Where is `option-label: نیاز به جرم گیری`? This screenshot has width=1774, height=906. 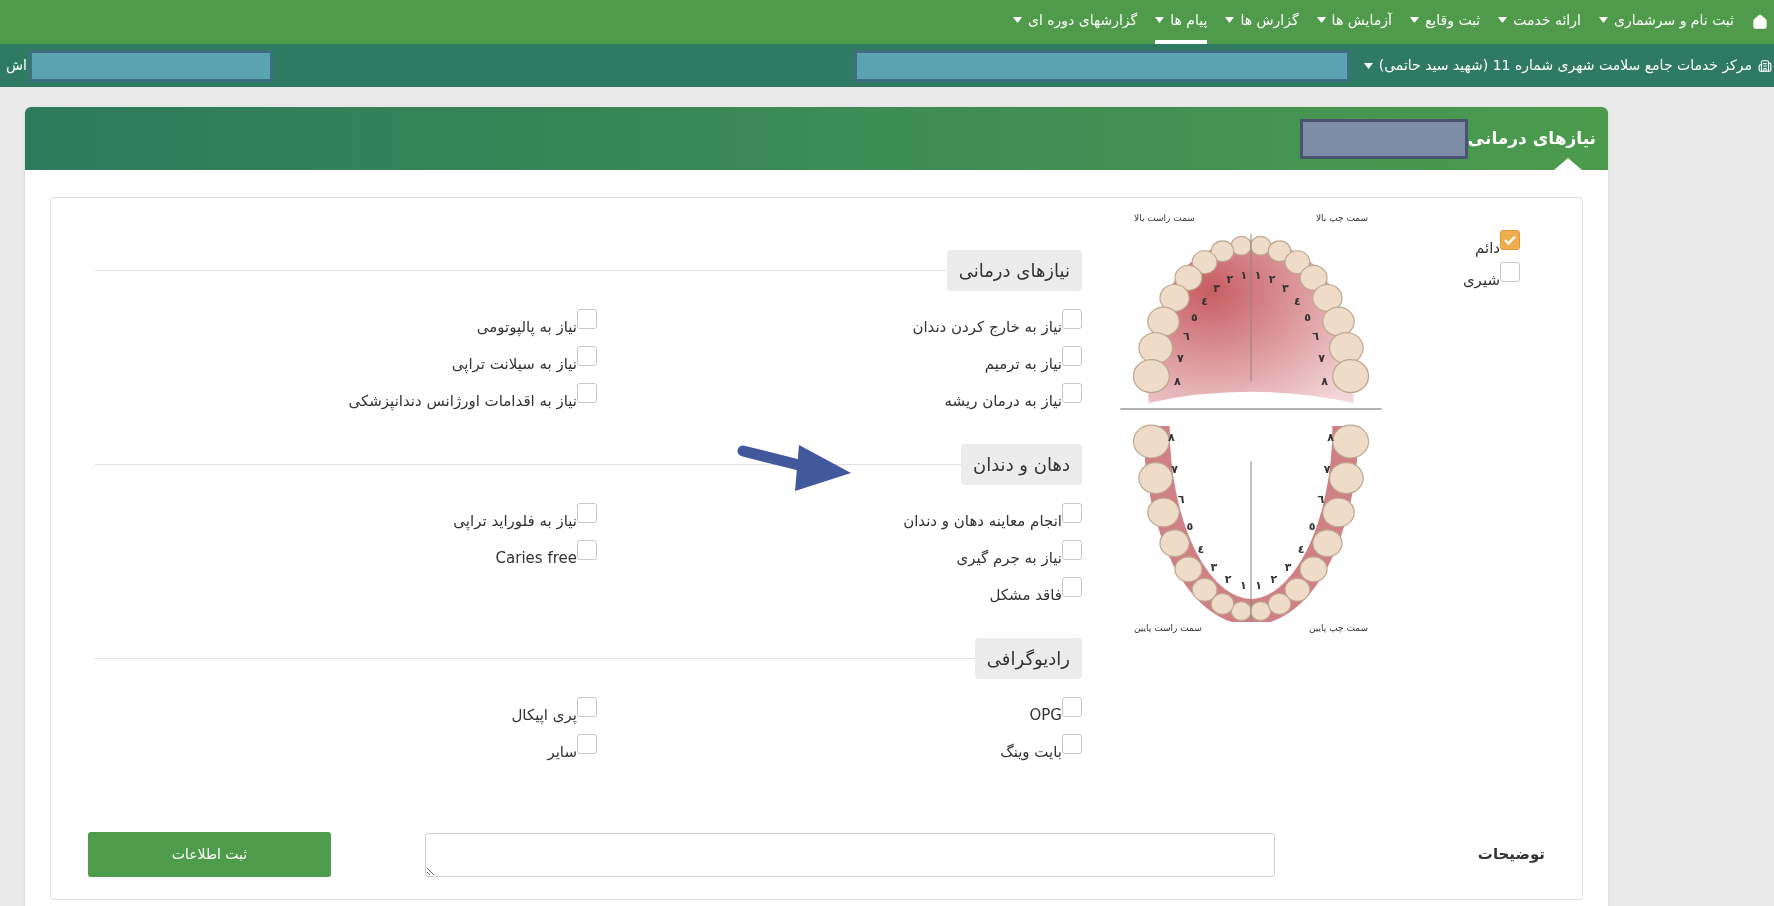 option-label: نیاز به جرم گیری is located at coordinates (1009, 558).